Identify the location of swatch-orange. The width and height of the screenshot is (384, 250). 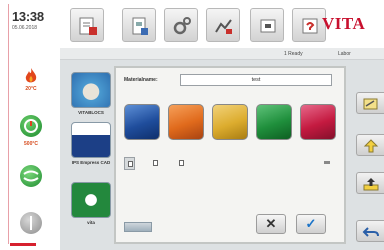
(186, 122).